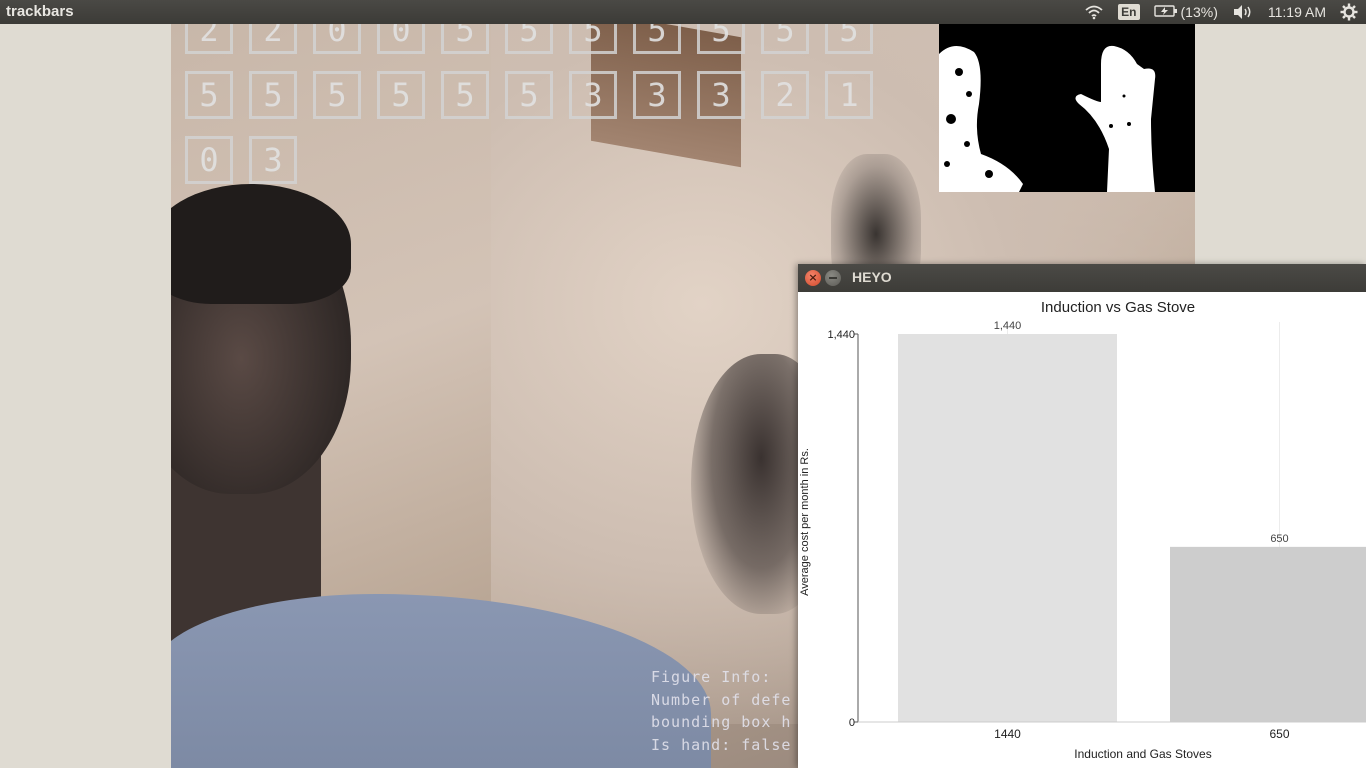  What do you see at coordinates (721, 722) in the screenshot?
I see `figure-info-bounding-box: bounding box h` at bounding box center [721, 722].